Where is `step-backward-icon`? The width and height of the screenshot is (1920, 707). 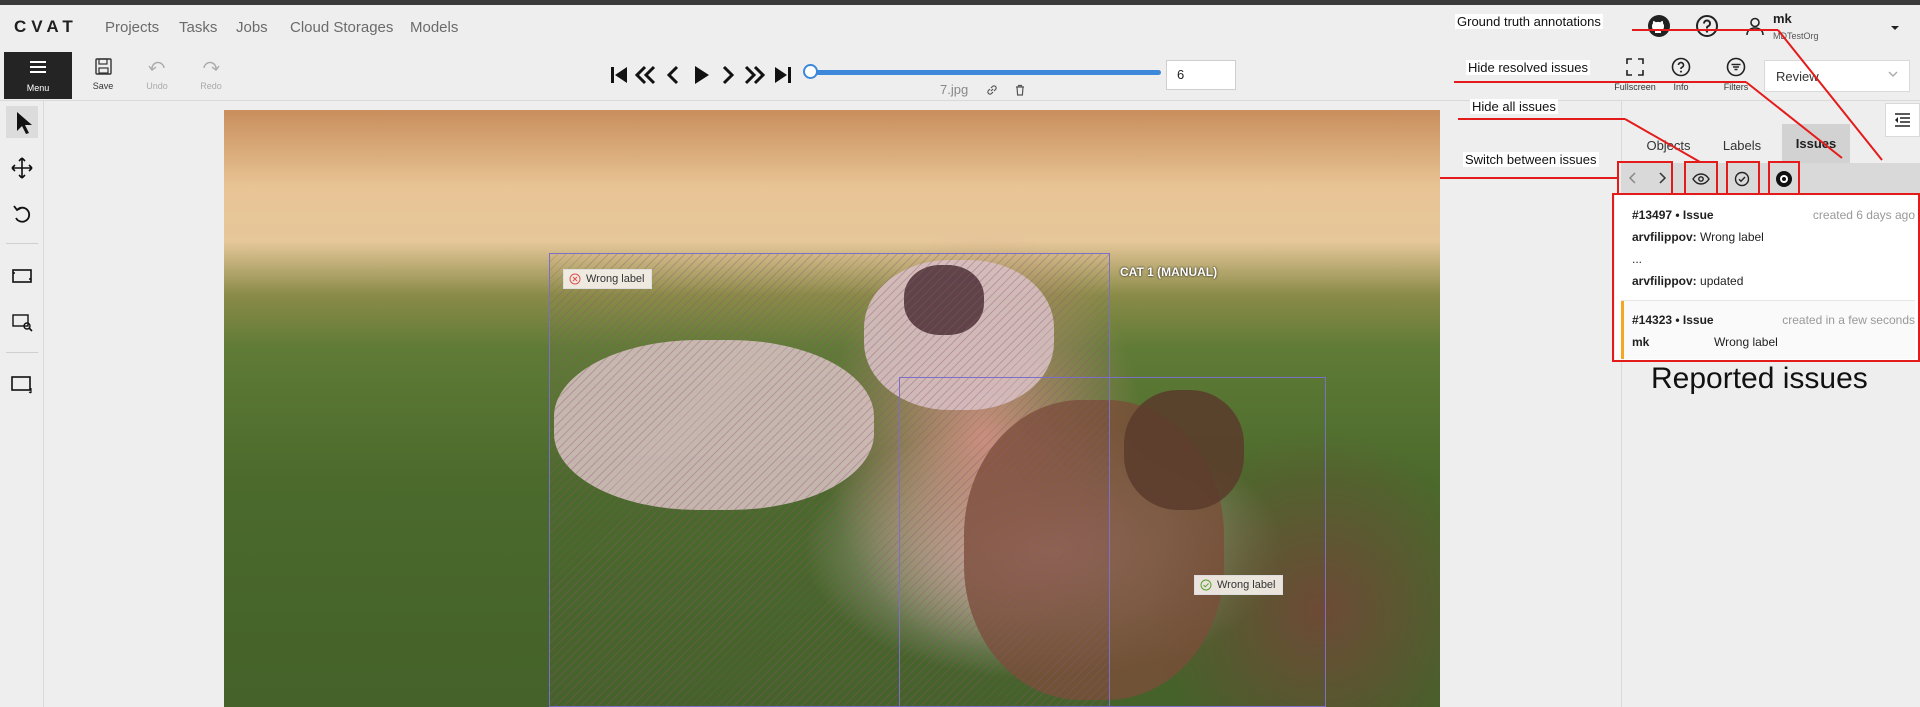 step-backward-icon is located at coordinates (645, 75).